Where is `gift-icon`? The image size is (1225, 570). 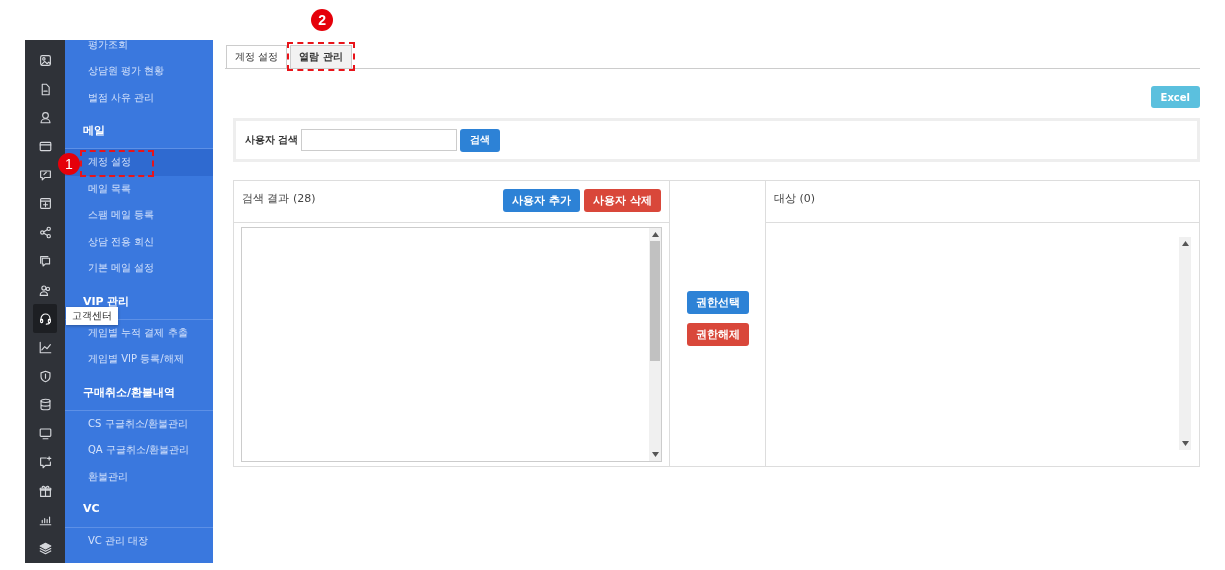
gift-icon is located at coordinates (45, 491).